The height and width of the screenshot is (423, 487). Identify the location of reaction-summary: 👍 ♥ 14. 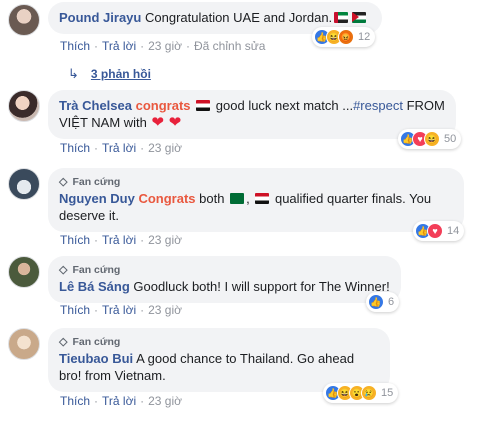
(439, 231).